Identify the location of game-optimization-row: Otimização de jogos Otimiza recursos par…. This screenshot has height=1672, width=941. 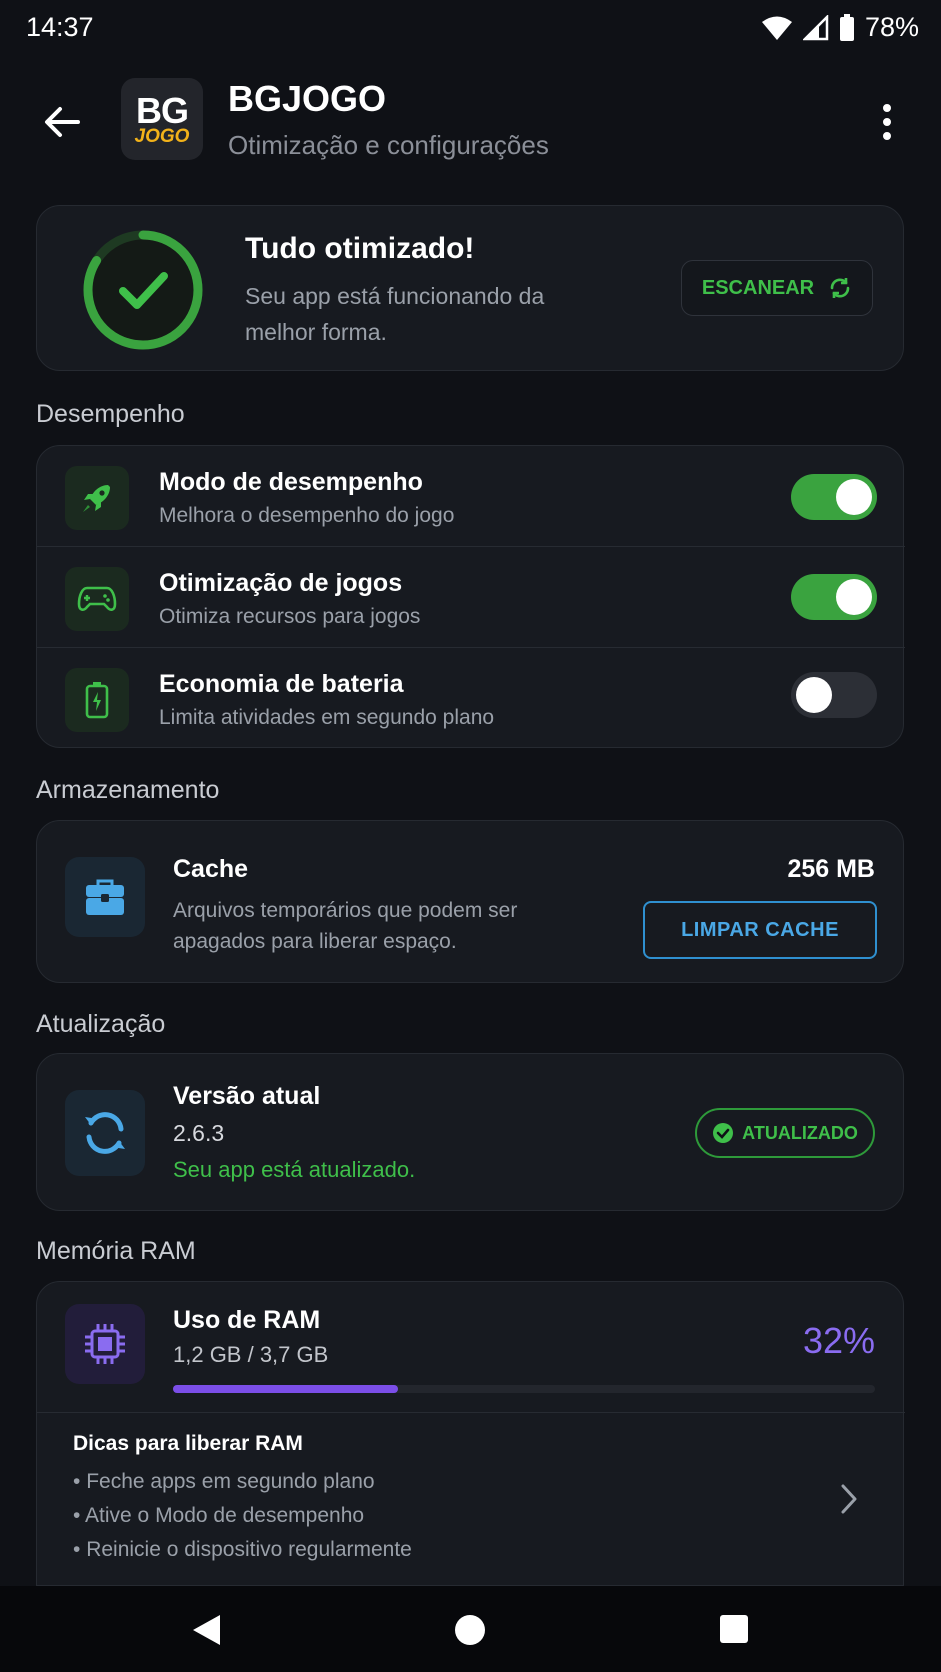
(471, 597).